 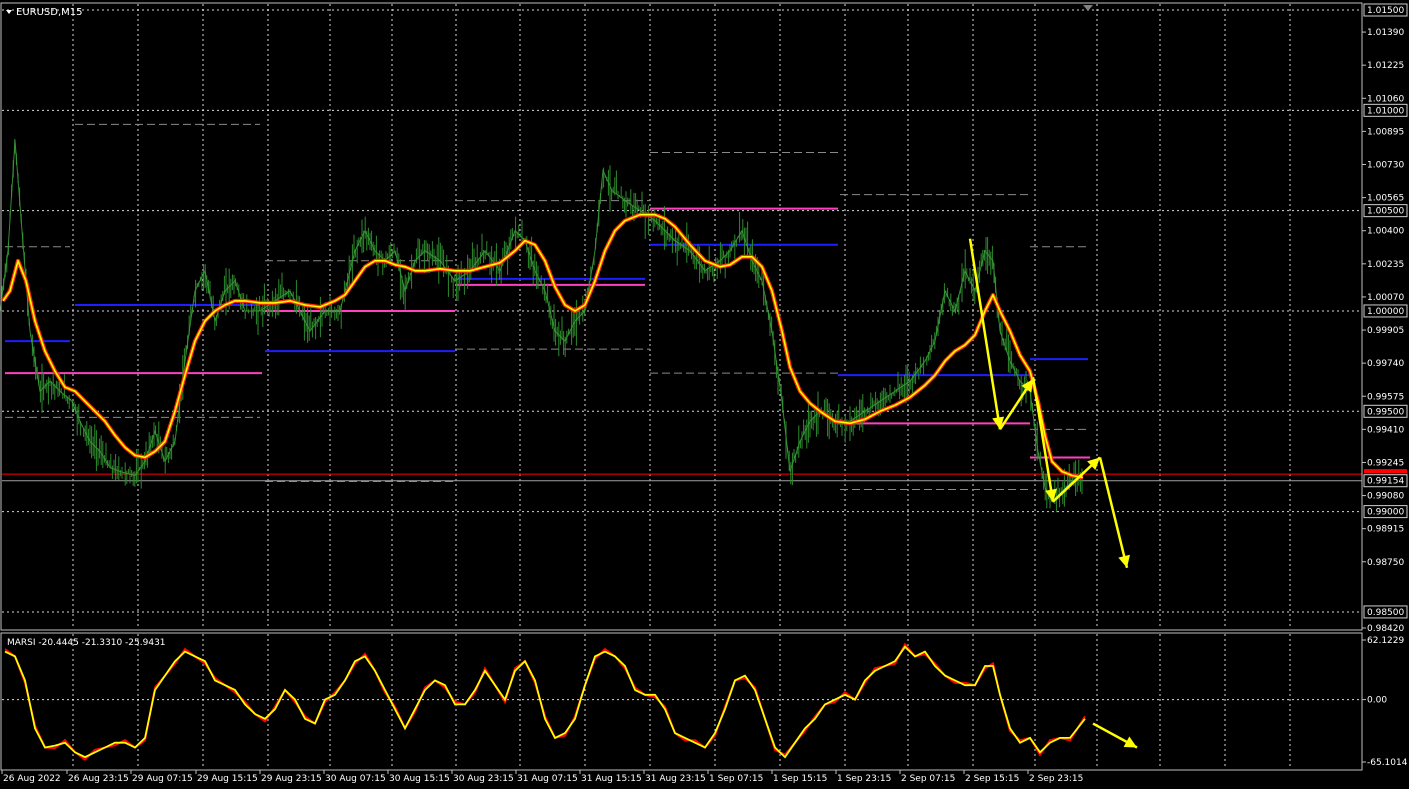 I want to click on time-axis-label: 1 Sep 15:15, so click(x=800, y=779).